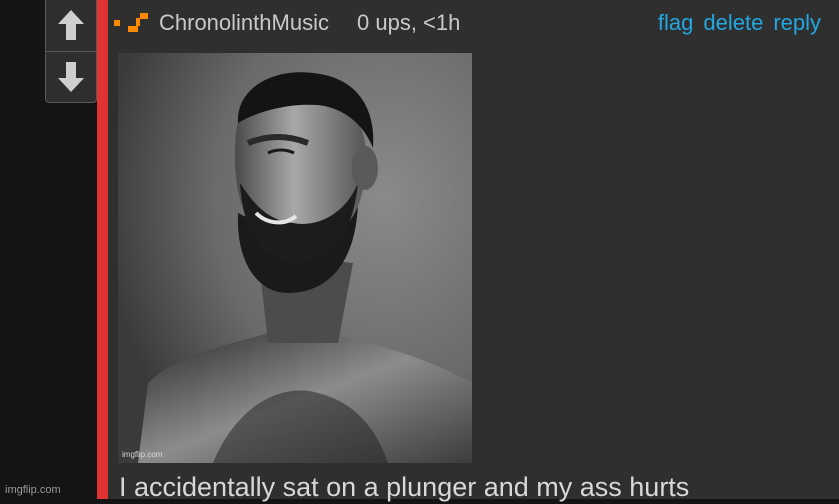 The width and height of the screenshot is (839, 504). I want to click on delete-link: delete, so click(733, 23).